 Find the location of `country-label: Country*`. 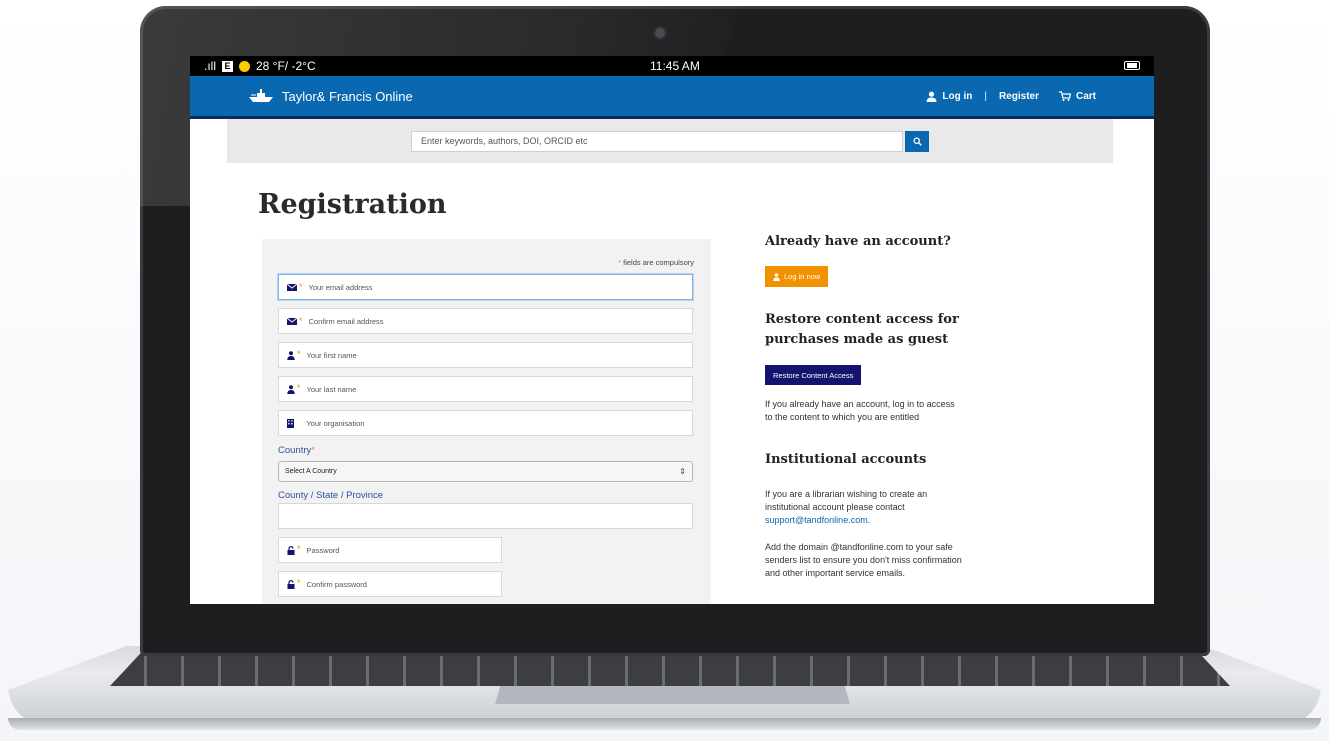

country-label: Country* is located at coordinates (296, 450).